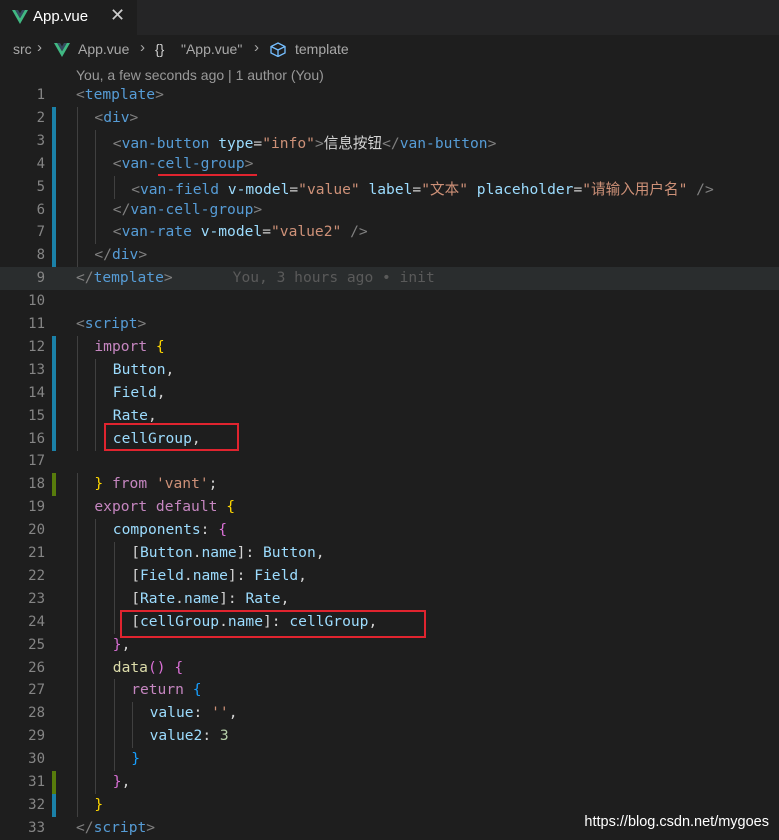 Image resolution: width=779 pixels, height=840 pixels. What do you see at coordinates (194, 712) in the screenshot?
I see `code-text: value: '',` at bounding box center [194, 712].